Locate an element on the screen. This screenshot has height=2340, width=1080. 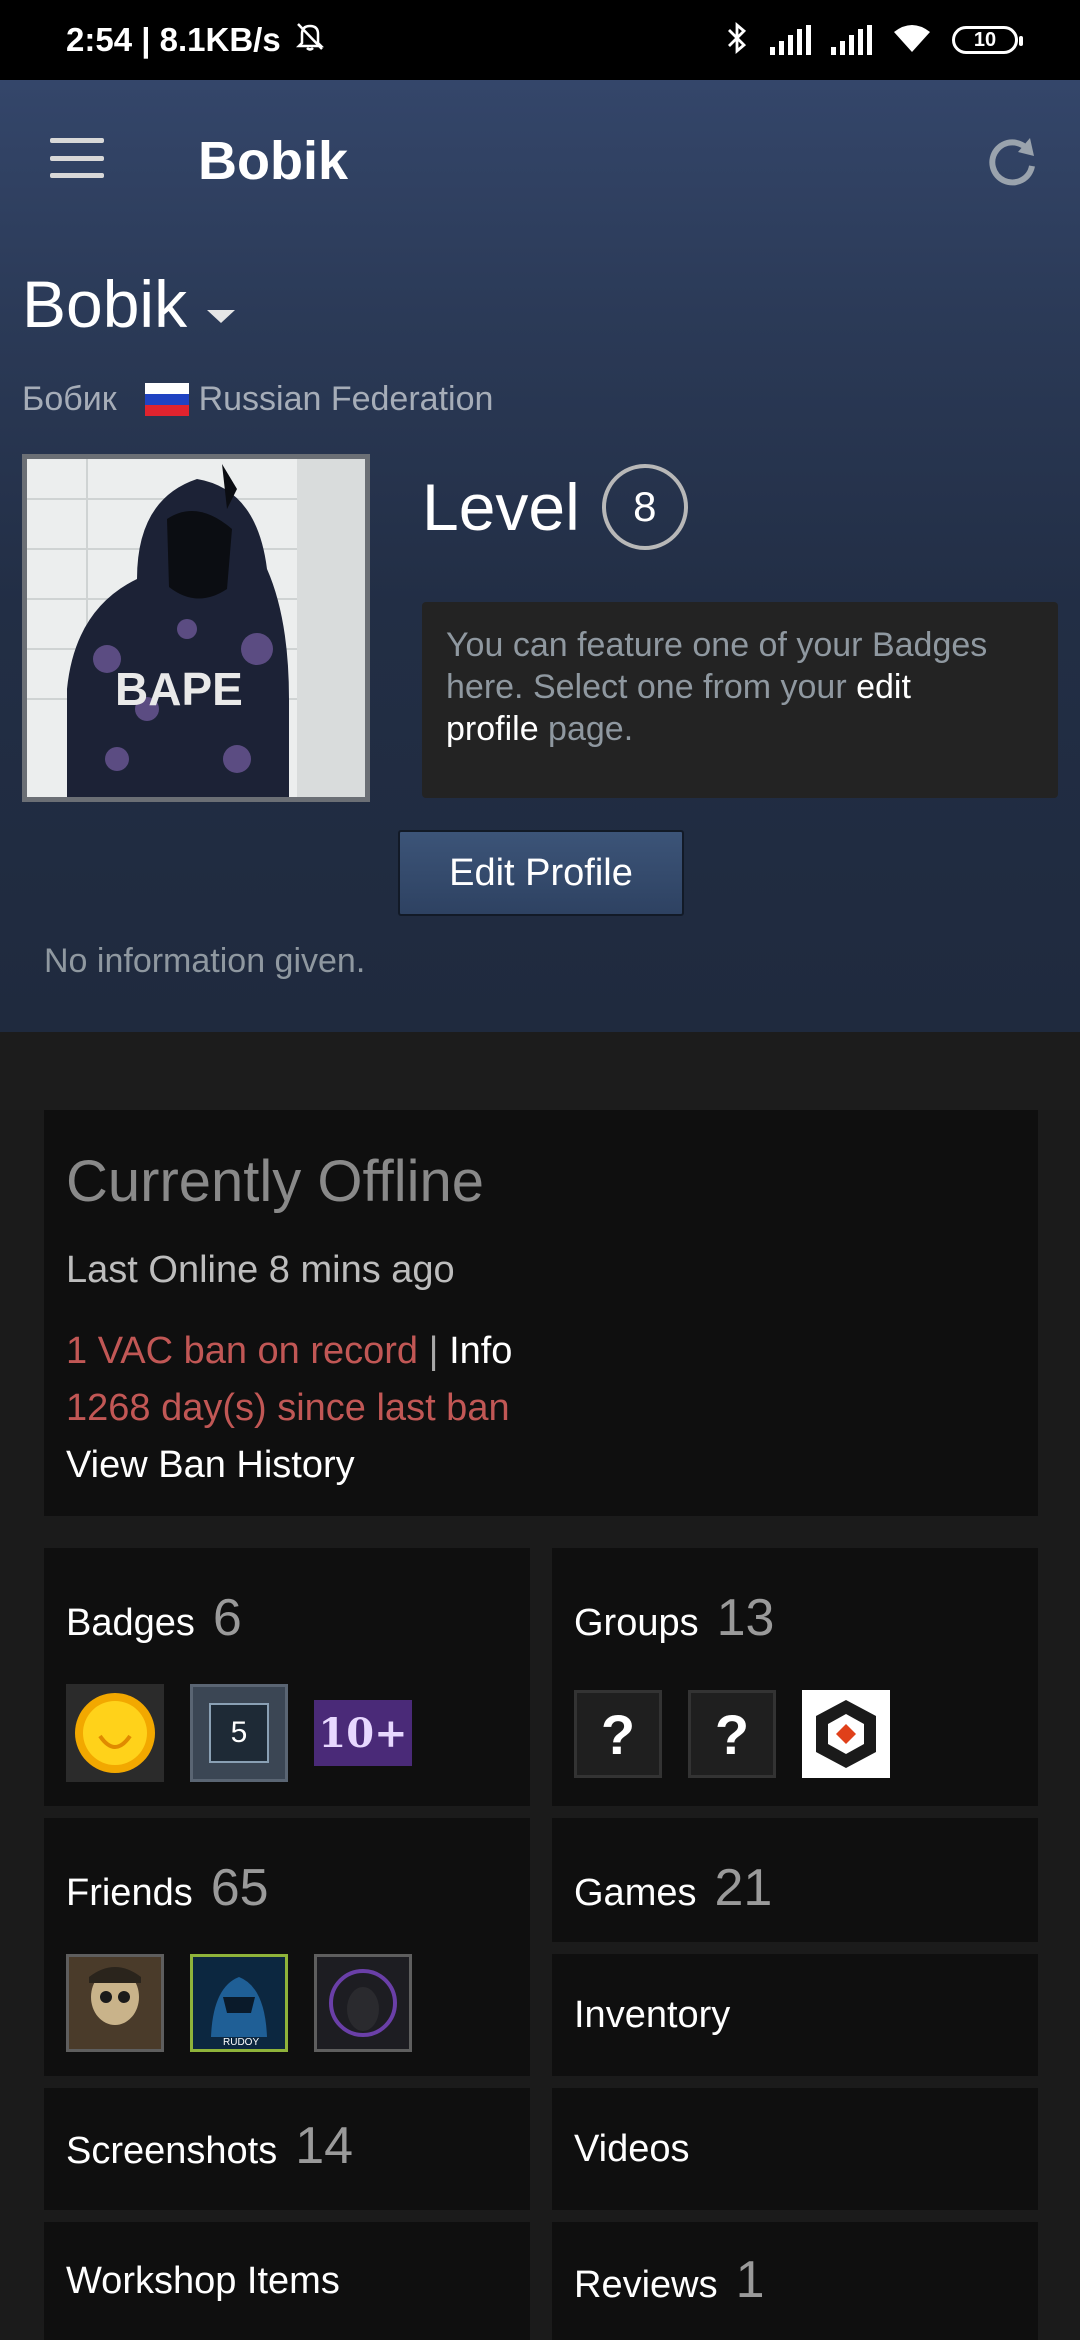
tile-head: Badges 6 is located at coordinates (287, 1618).